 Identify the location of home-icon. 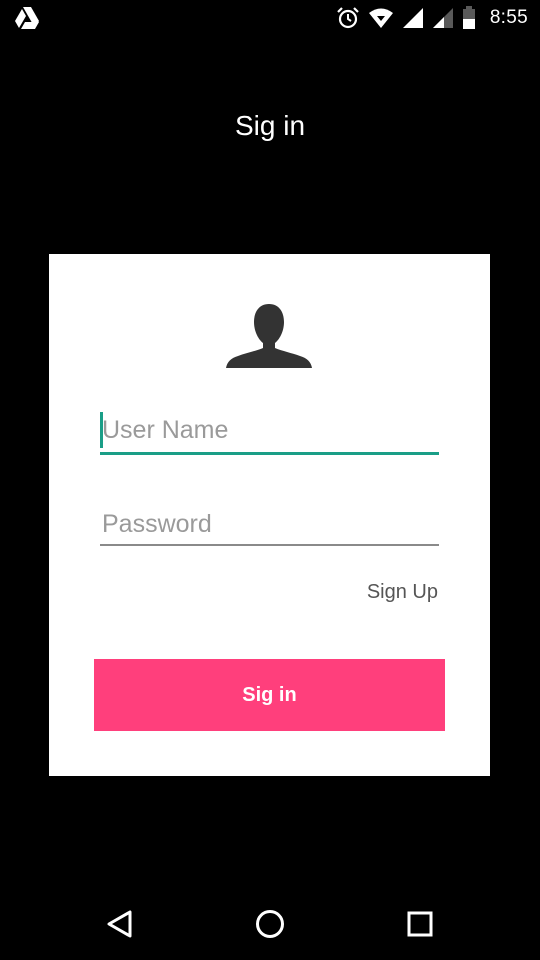
(270, 924).